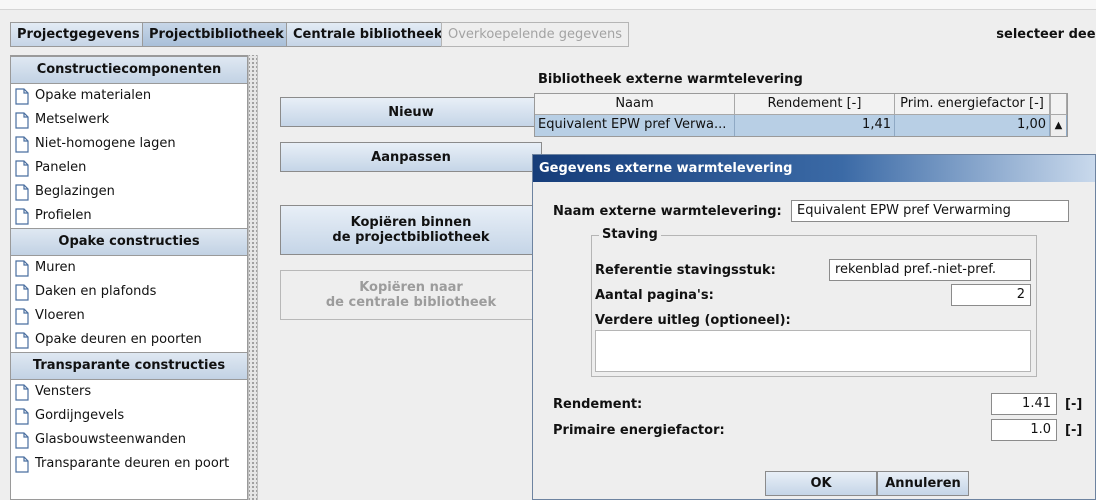 Image resolution: width=1096 pixels, height=500 pixels. I want to click on sidebar-item-panelen: Panelen, so click(129, 168).